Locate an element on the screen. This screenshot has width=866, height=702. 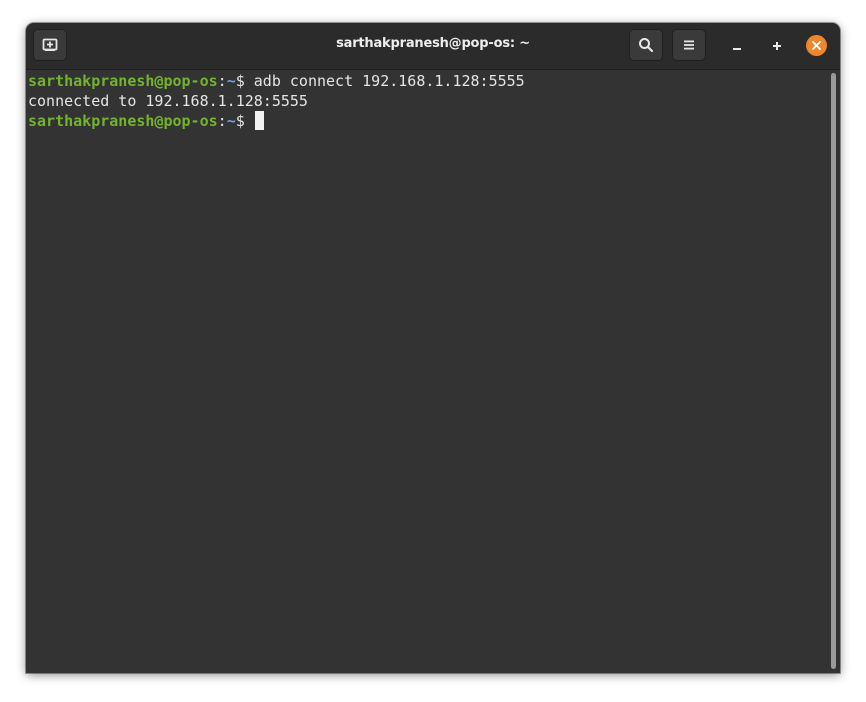
terminal-line: sarthakpranesh@pop-os:~$ is located at coordinates (434, 121).